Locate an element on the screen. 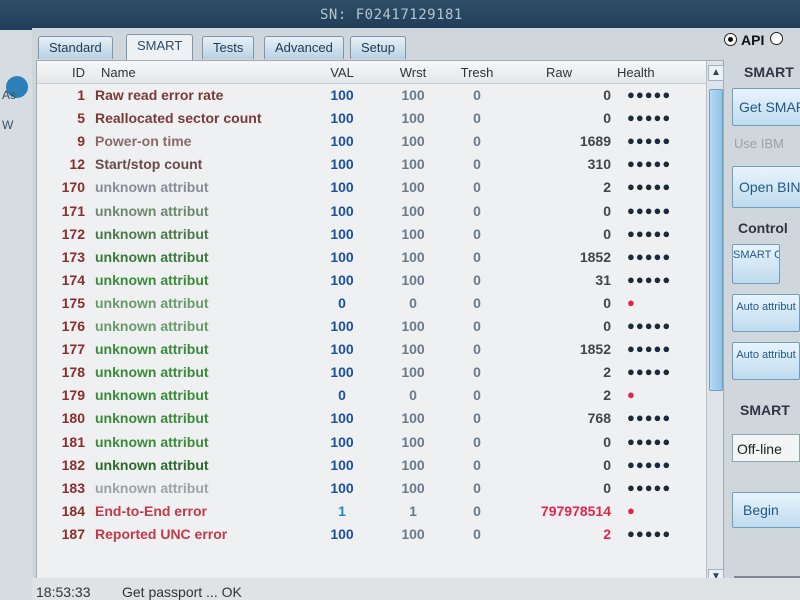 The image size is (800, 600). row-id: 178 is located at coordinates (73, 372).